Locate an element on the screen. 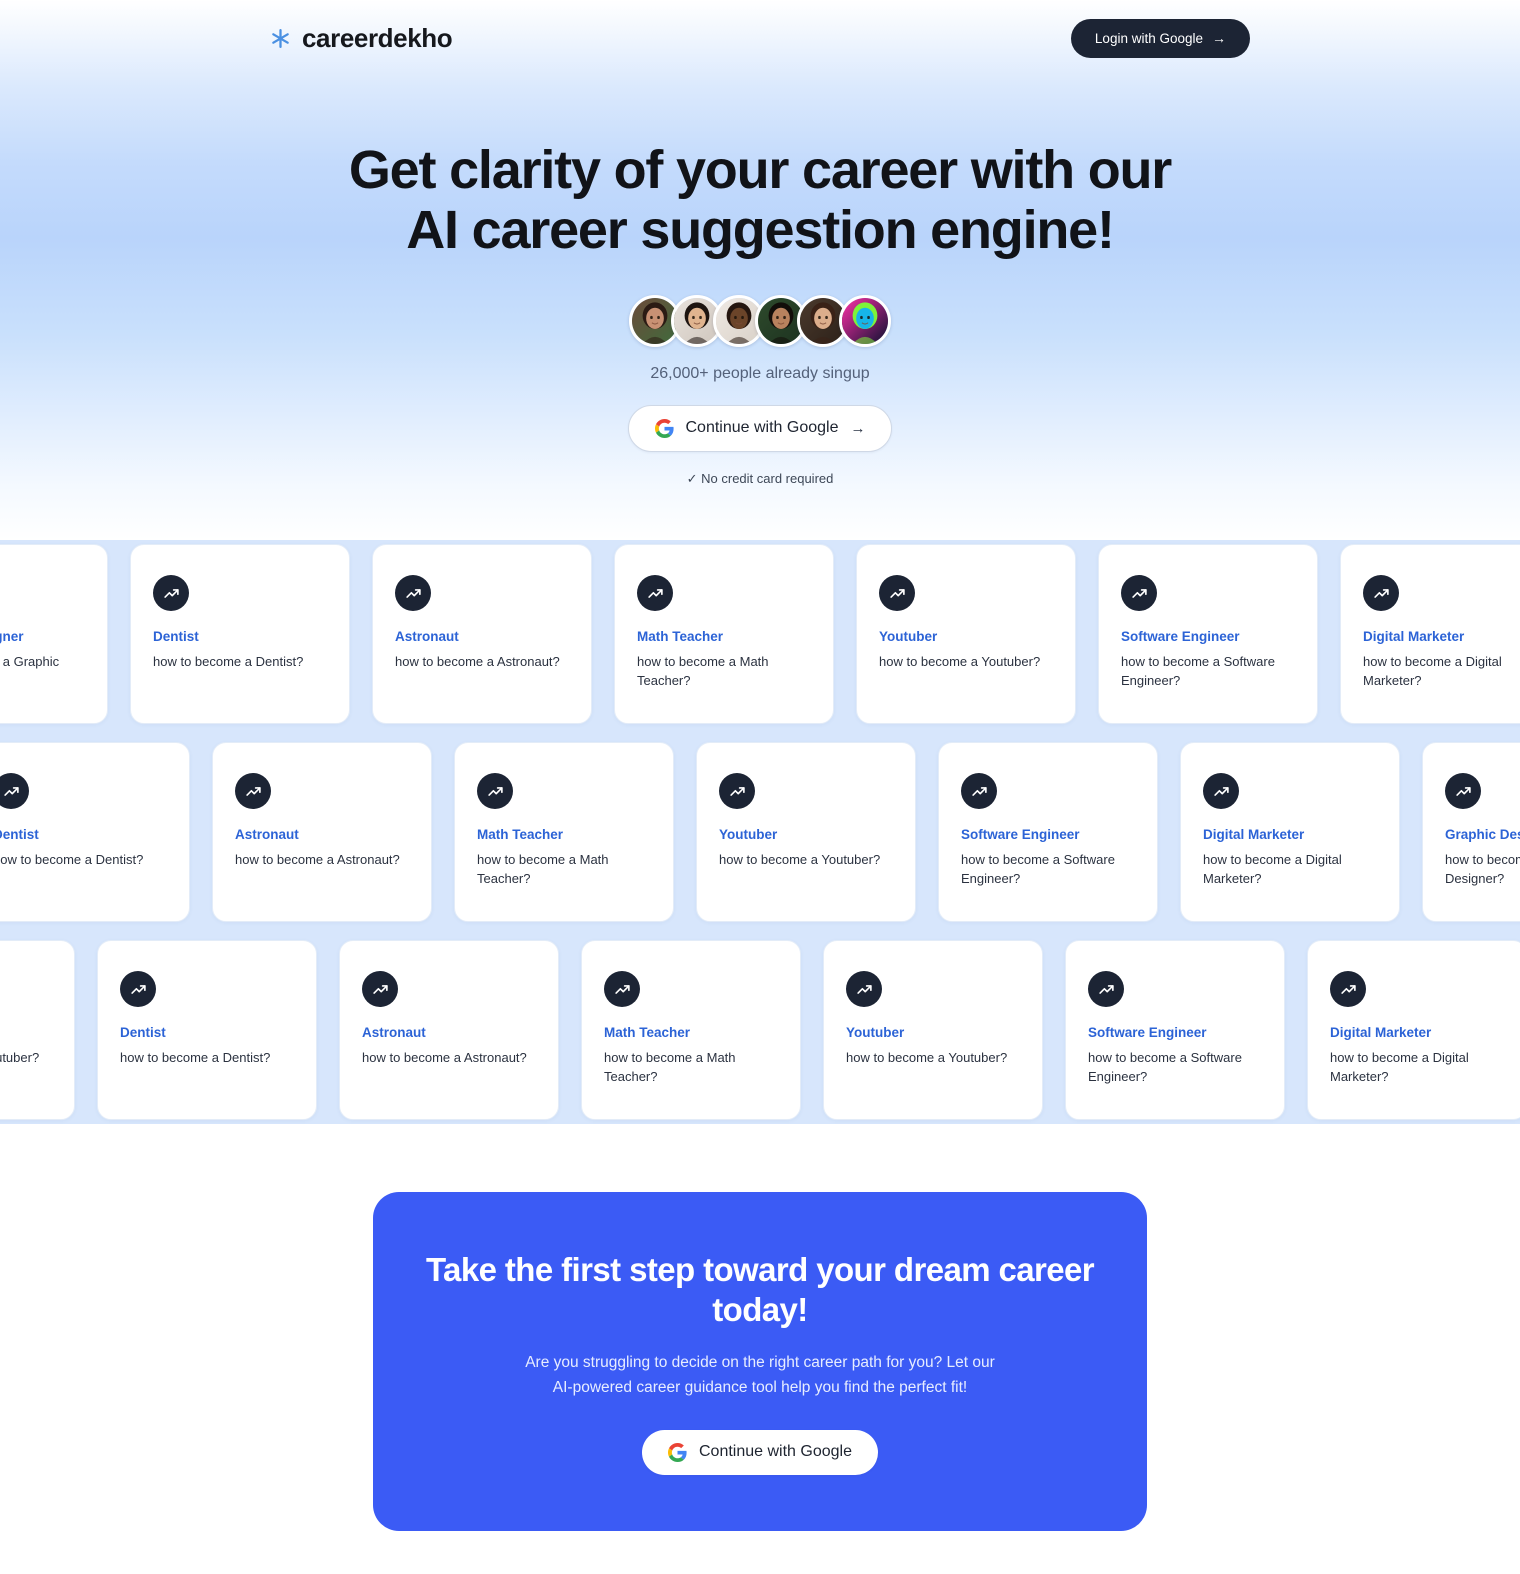  hero-cta-label: Continue with Google is located at coordinates (762, 428).